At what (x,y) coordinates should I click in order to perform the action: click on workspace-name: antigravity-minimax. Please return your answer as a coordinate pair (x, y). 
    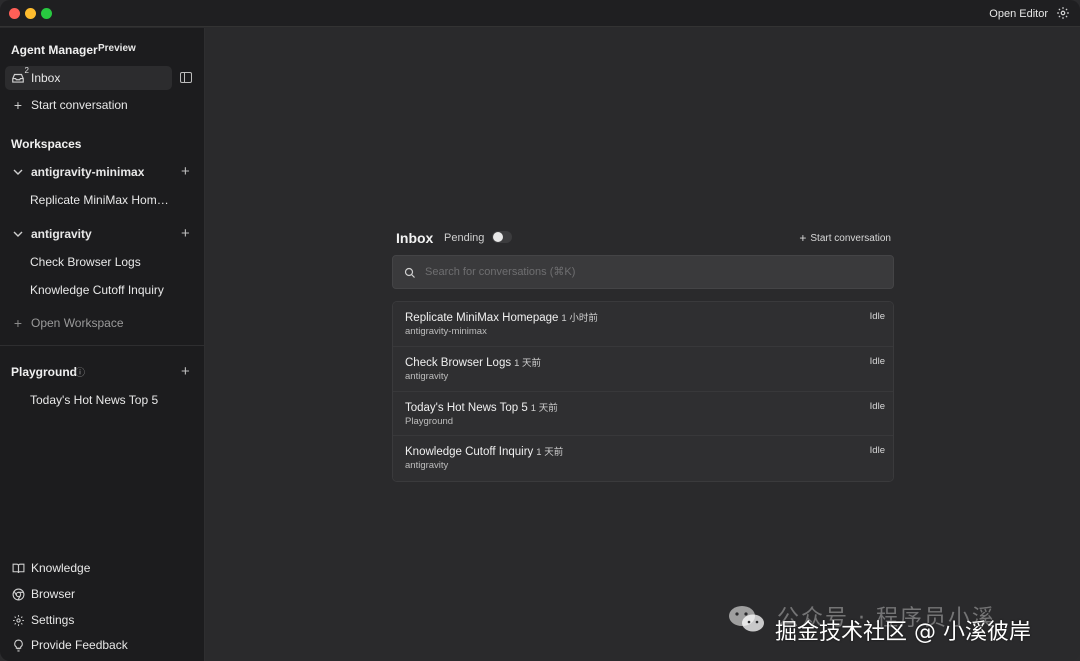
    Looking at the image, I should click on (88, 172).